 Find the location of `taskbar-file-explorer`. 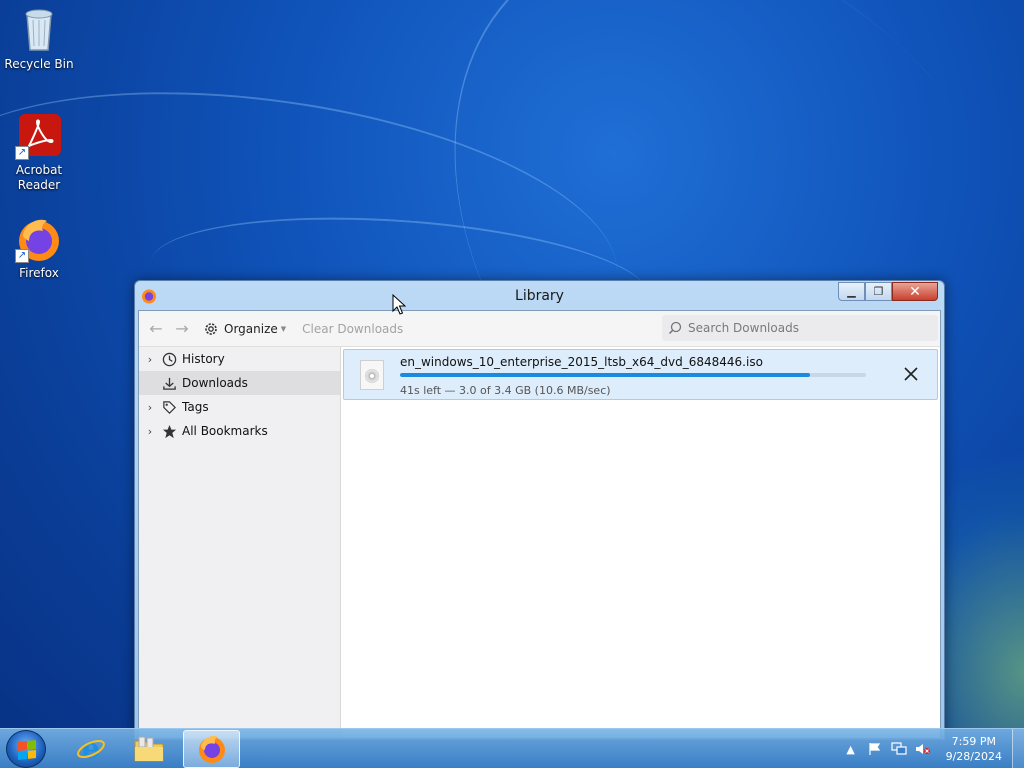

taskbar-file-explorer is located at coordinates (148, 749).